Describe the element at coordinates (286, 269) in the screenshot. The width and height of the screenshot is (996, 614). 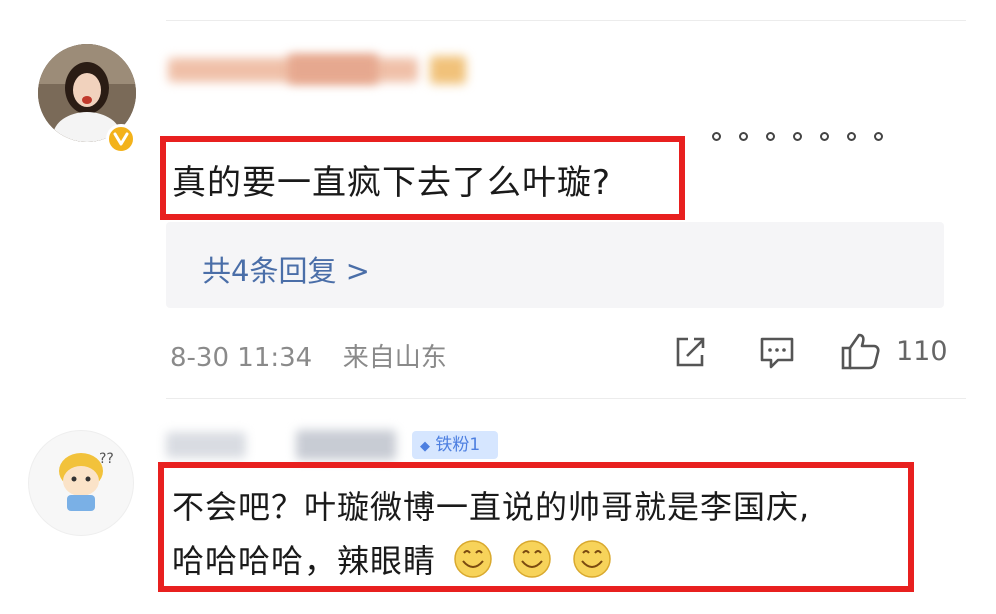
I see `view-replies-link: 共4条回复 >` at that location.